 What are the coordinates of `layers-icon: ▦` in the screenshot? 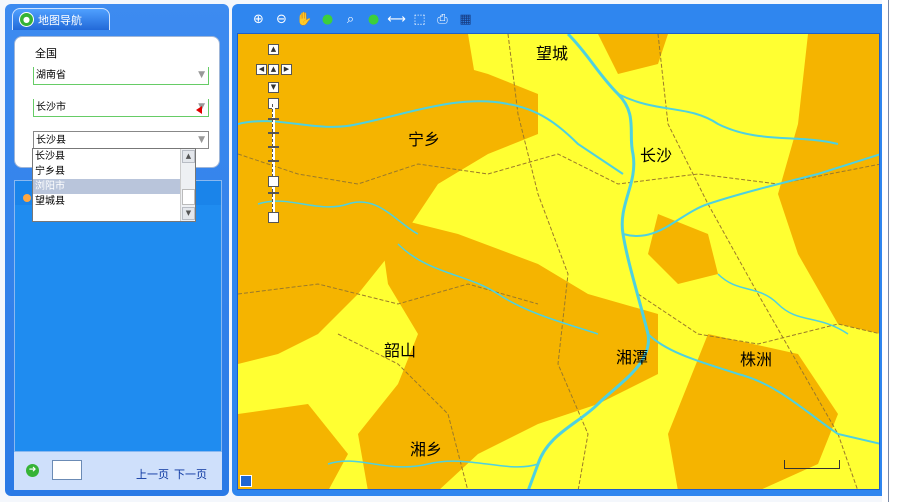 It's located at (465, 19).